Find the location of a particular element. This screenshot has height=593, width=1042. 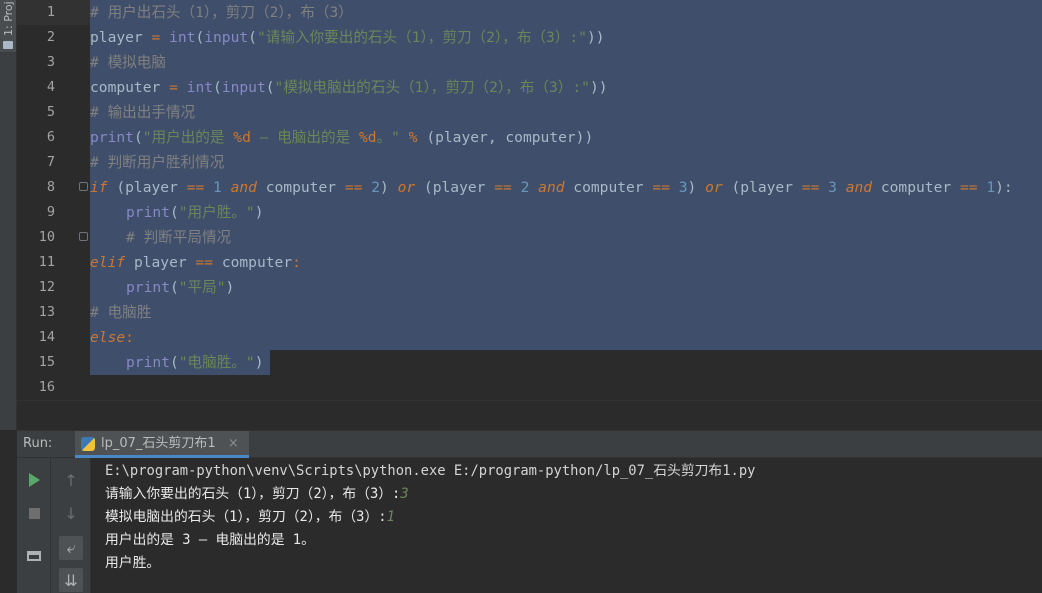

comment: # 判断平局情况 is located at coordinates (179, 237).